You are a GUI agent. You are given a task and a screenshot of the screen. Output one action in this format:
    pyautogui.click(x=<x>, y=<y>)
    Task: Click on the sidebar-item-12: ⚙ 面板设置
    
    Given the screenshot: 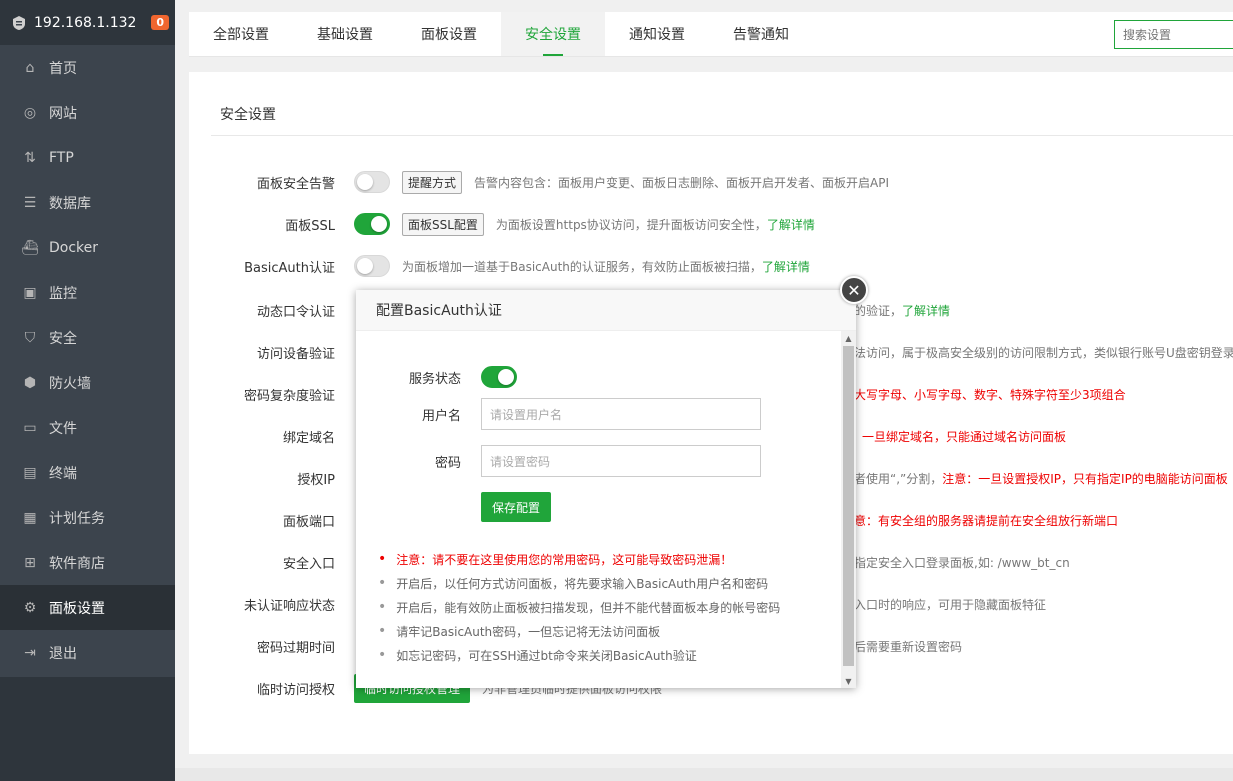 What is the action you would take?
    pyautogui.click(x=87, y=607)
    